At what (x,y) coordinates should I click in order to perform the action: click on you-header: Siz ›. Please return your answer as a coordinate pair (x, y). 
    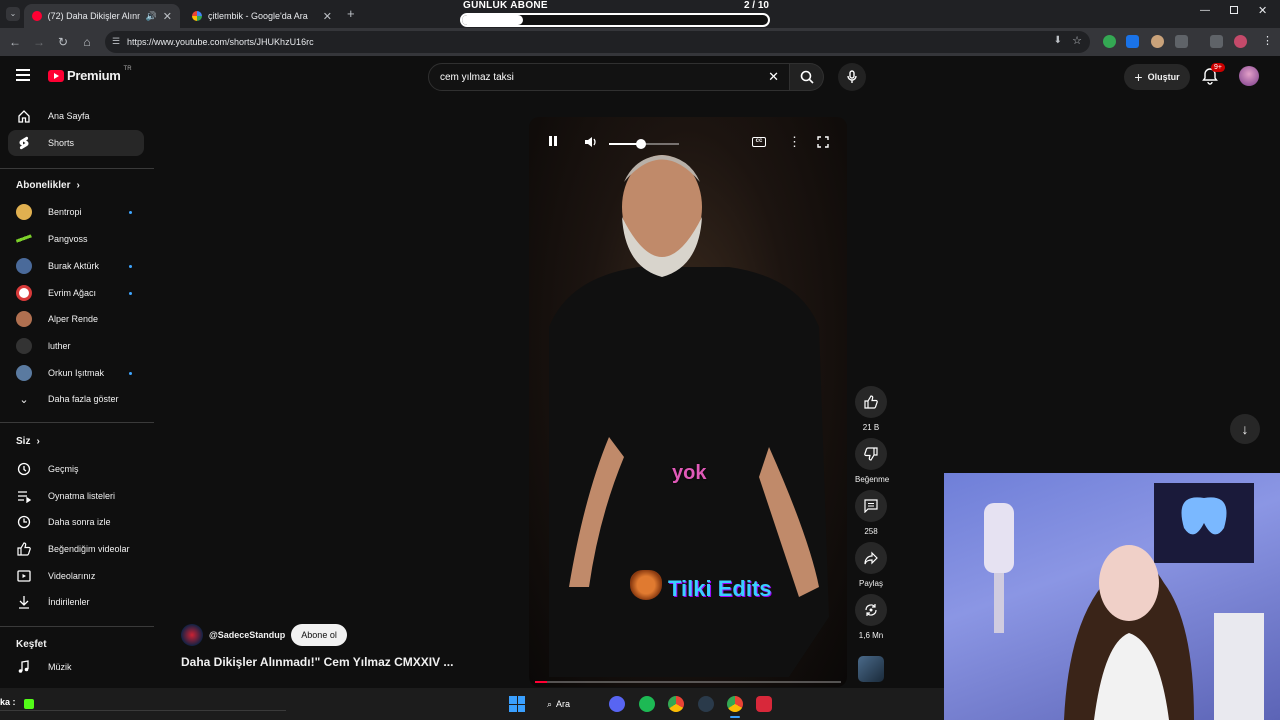
    Looking at the image, I should click on (28, 441).